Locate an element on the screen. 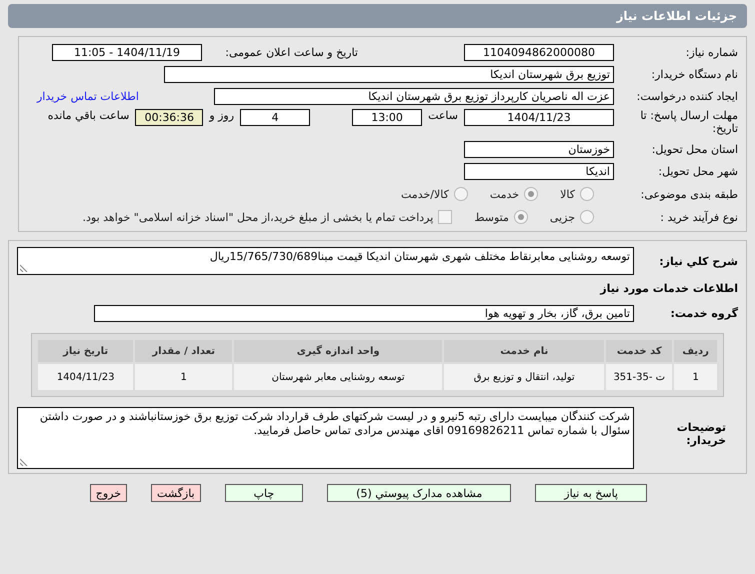 Image resolution: width=755 pixels, height=574 pixels. days-label: روز و is located at coordinates (221, 115).